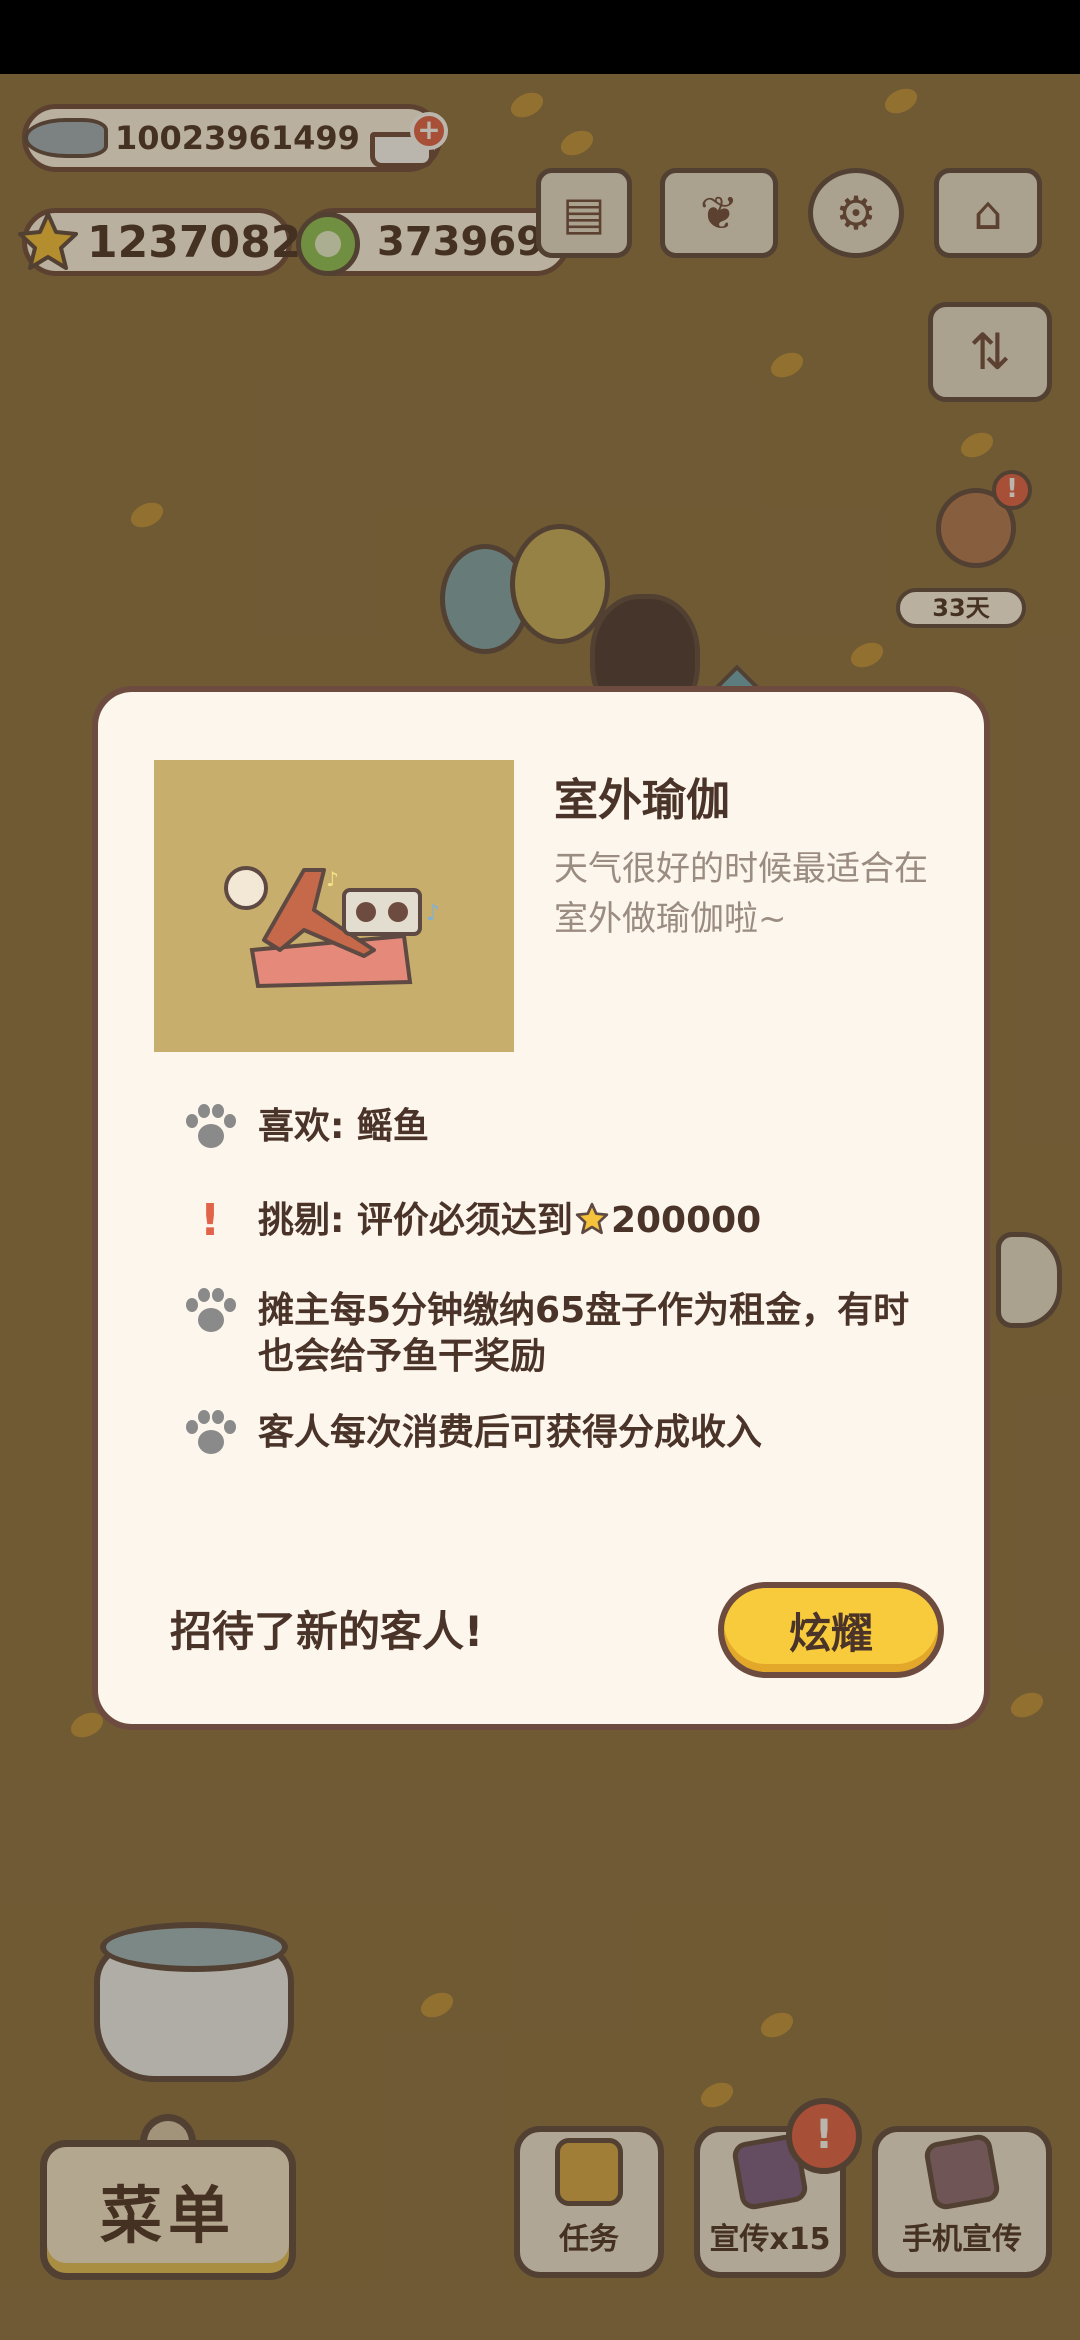 Image resolution: width=1080 pixels, height=2340 pixels. What do you see at coordinates (686, 1220) in the screenshot?
I see `picky-value: 200000` at bounding box center [686, 1220].